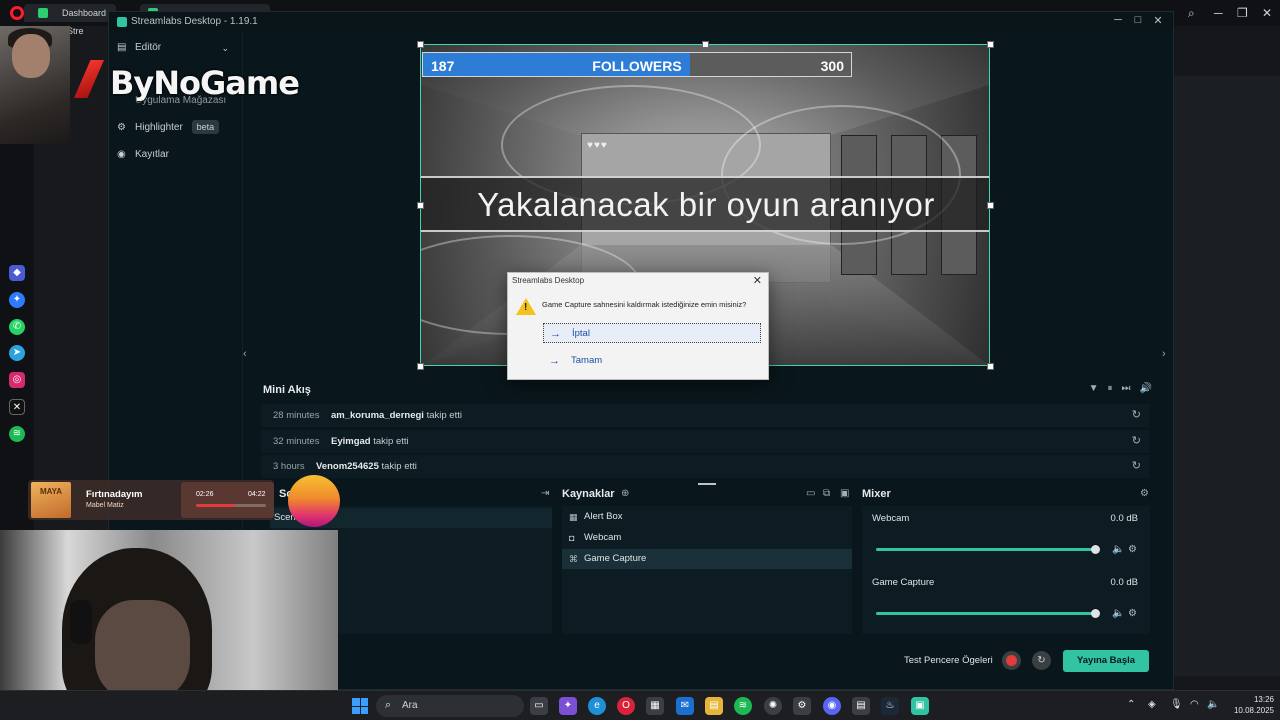  Describe the element at coordinates (832, 706) in the screenshot. I see `discord-icon: ◉` at that location.